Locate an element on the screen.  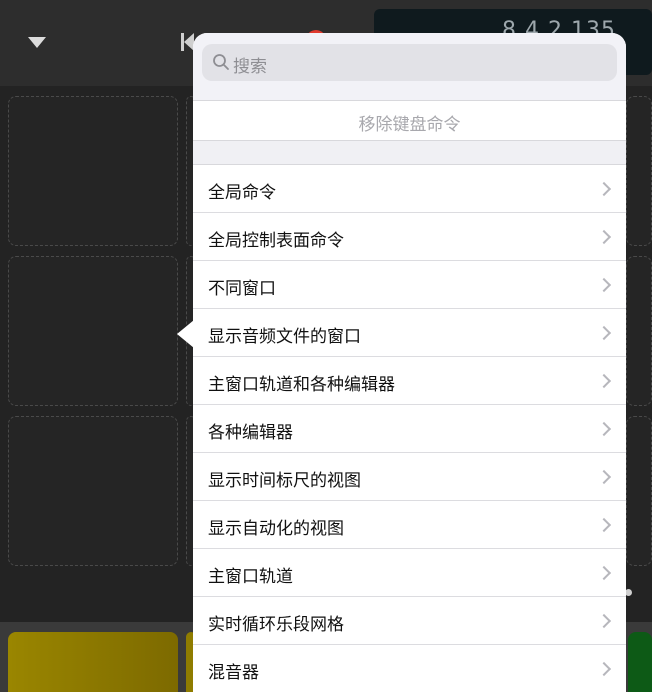
menu-item-label: 显示自动化的视图 is located at coordinates (276, 529).